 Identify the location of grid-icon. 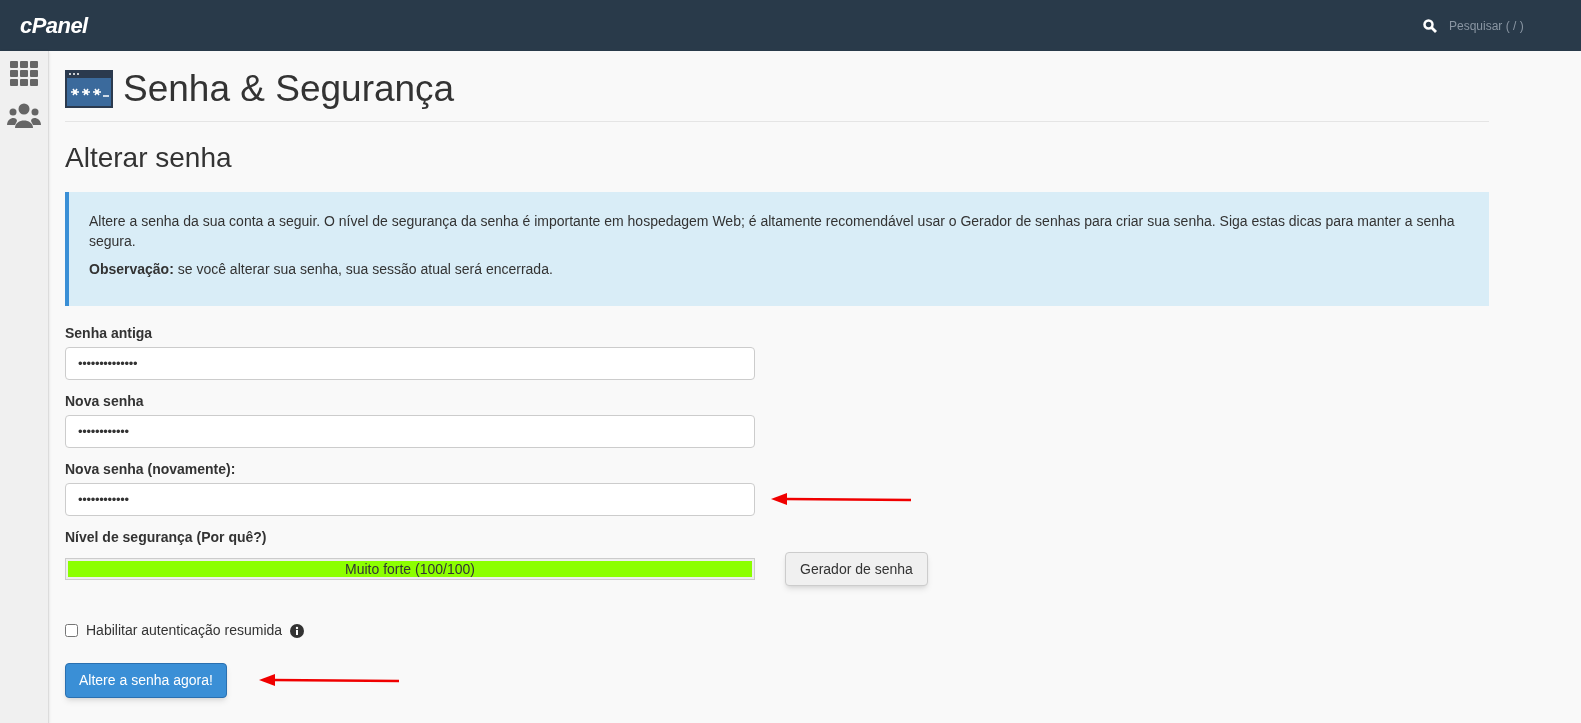
(24, 74).